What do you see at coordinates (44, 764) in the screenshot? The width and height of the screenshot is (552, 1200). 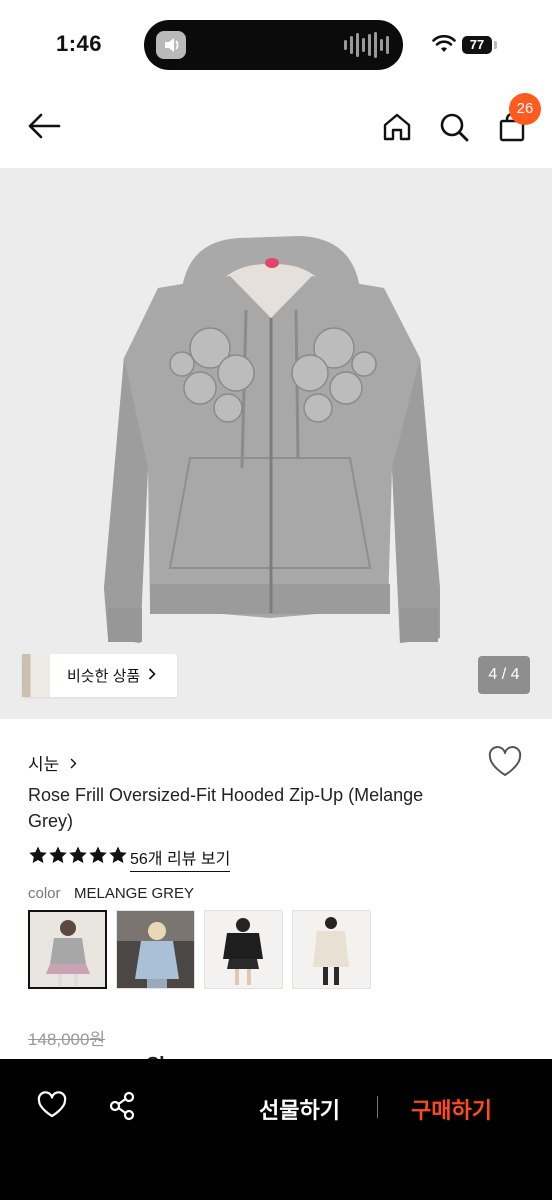 I see `brand-name: 시눈` at bounding box center [44, 764].